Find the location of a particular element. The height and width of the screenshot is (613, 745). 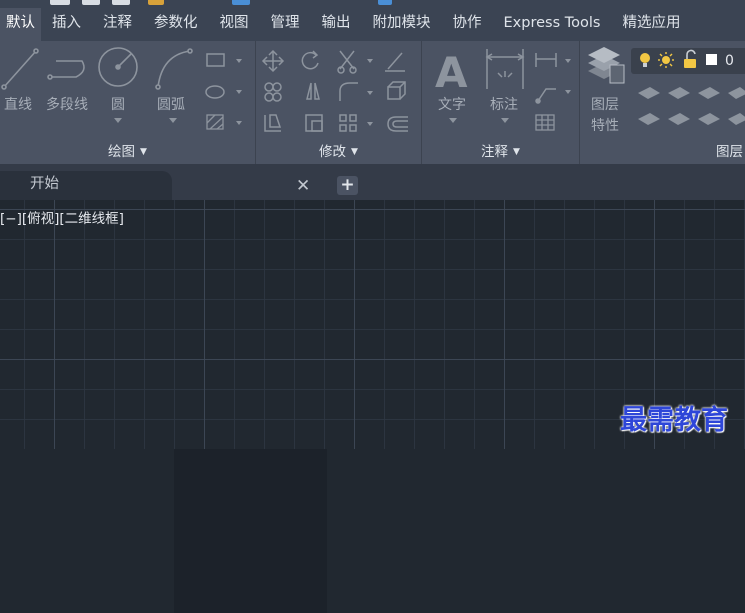

arc-dropdown-icon is located at coordinates (173, 120).